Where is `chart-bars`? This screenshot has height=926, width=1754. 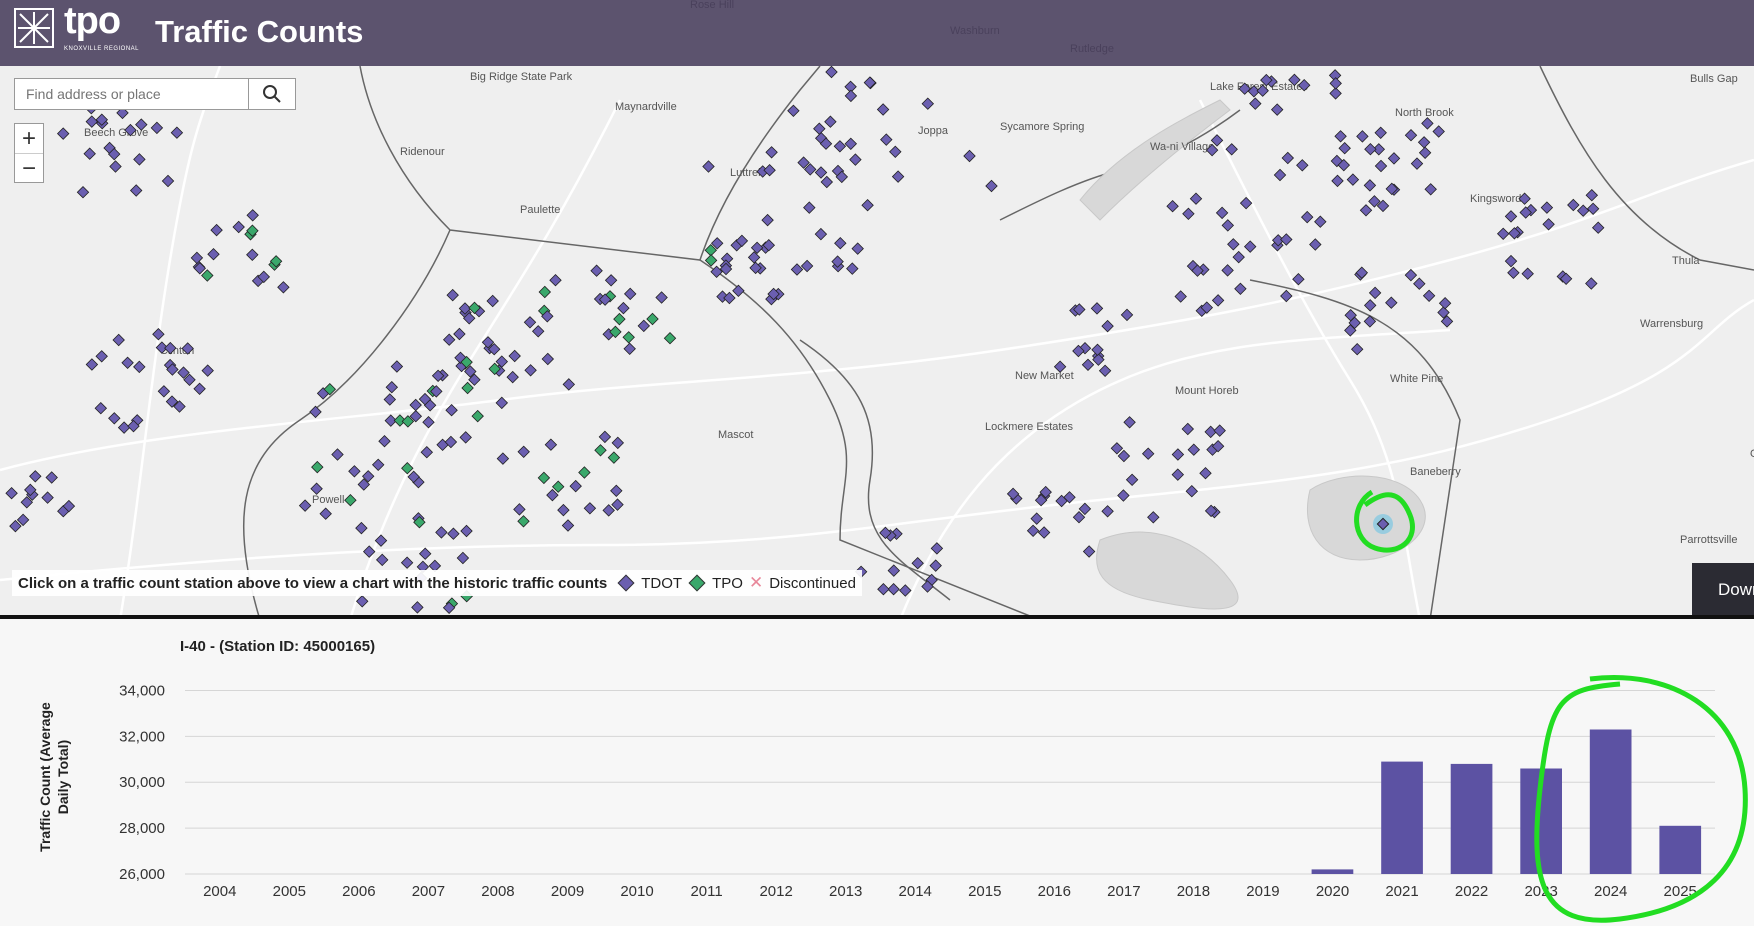
chart-bars is located at coordinates (1506, 802).